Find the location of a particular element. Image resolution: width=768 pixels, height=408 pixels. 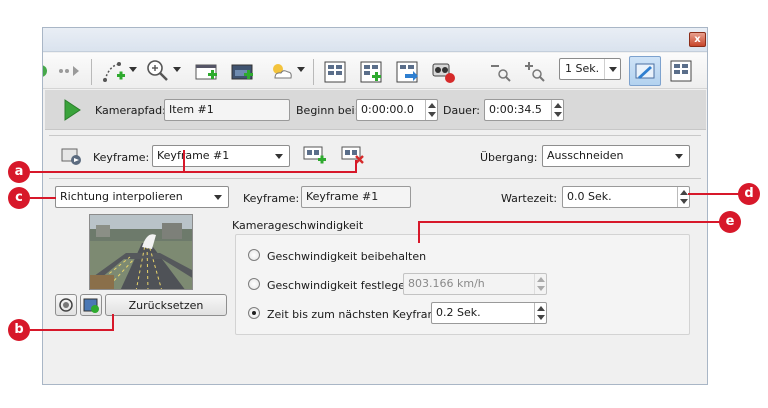

weather-dropdown-icon is located at coordinates (301, 69).